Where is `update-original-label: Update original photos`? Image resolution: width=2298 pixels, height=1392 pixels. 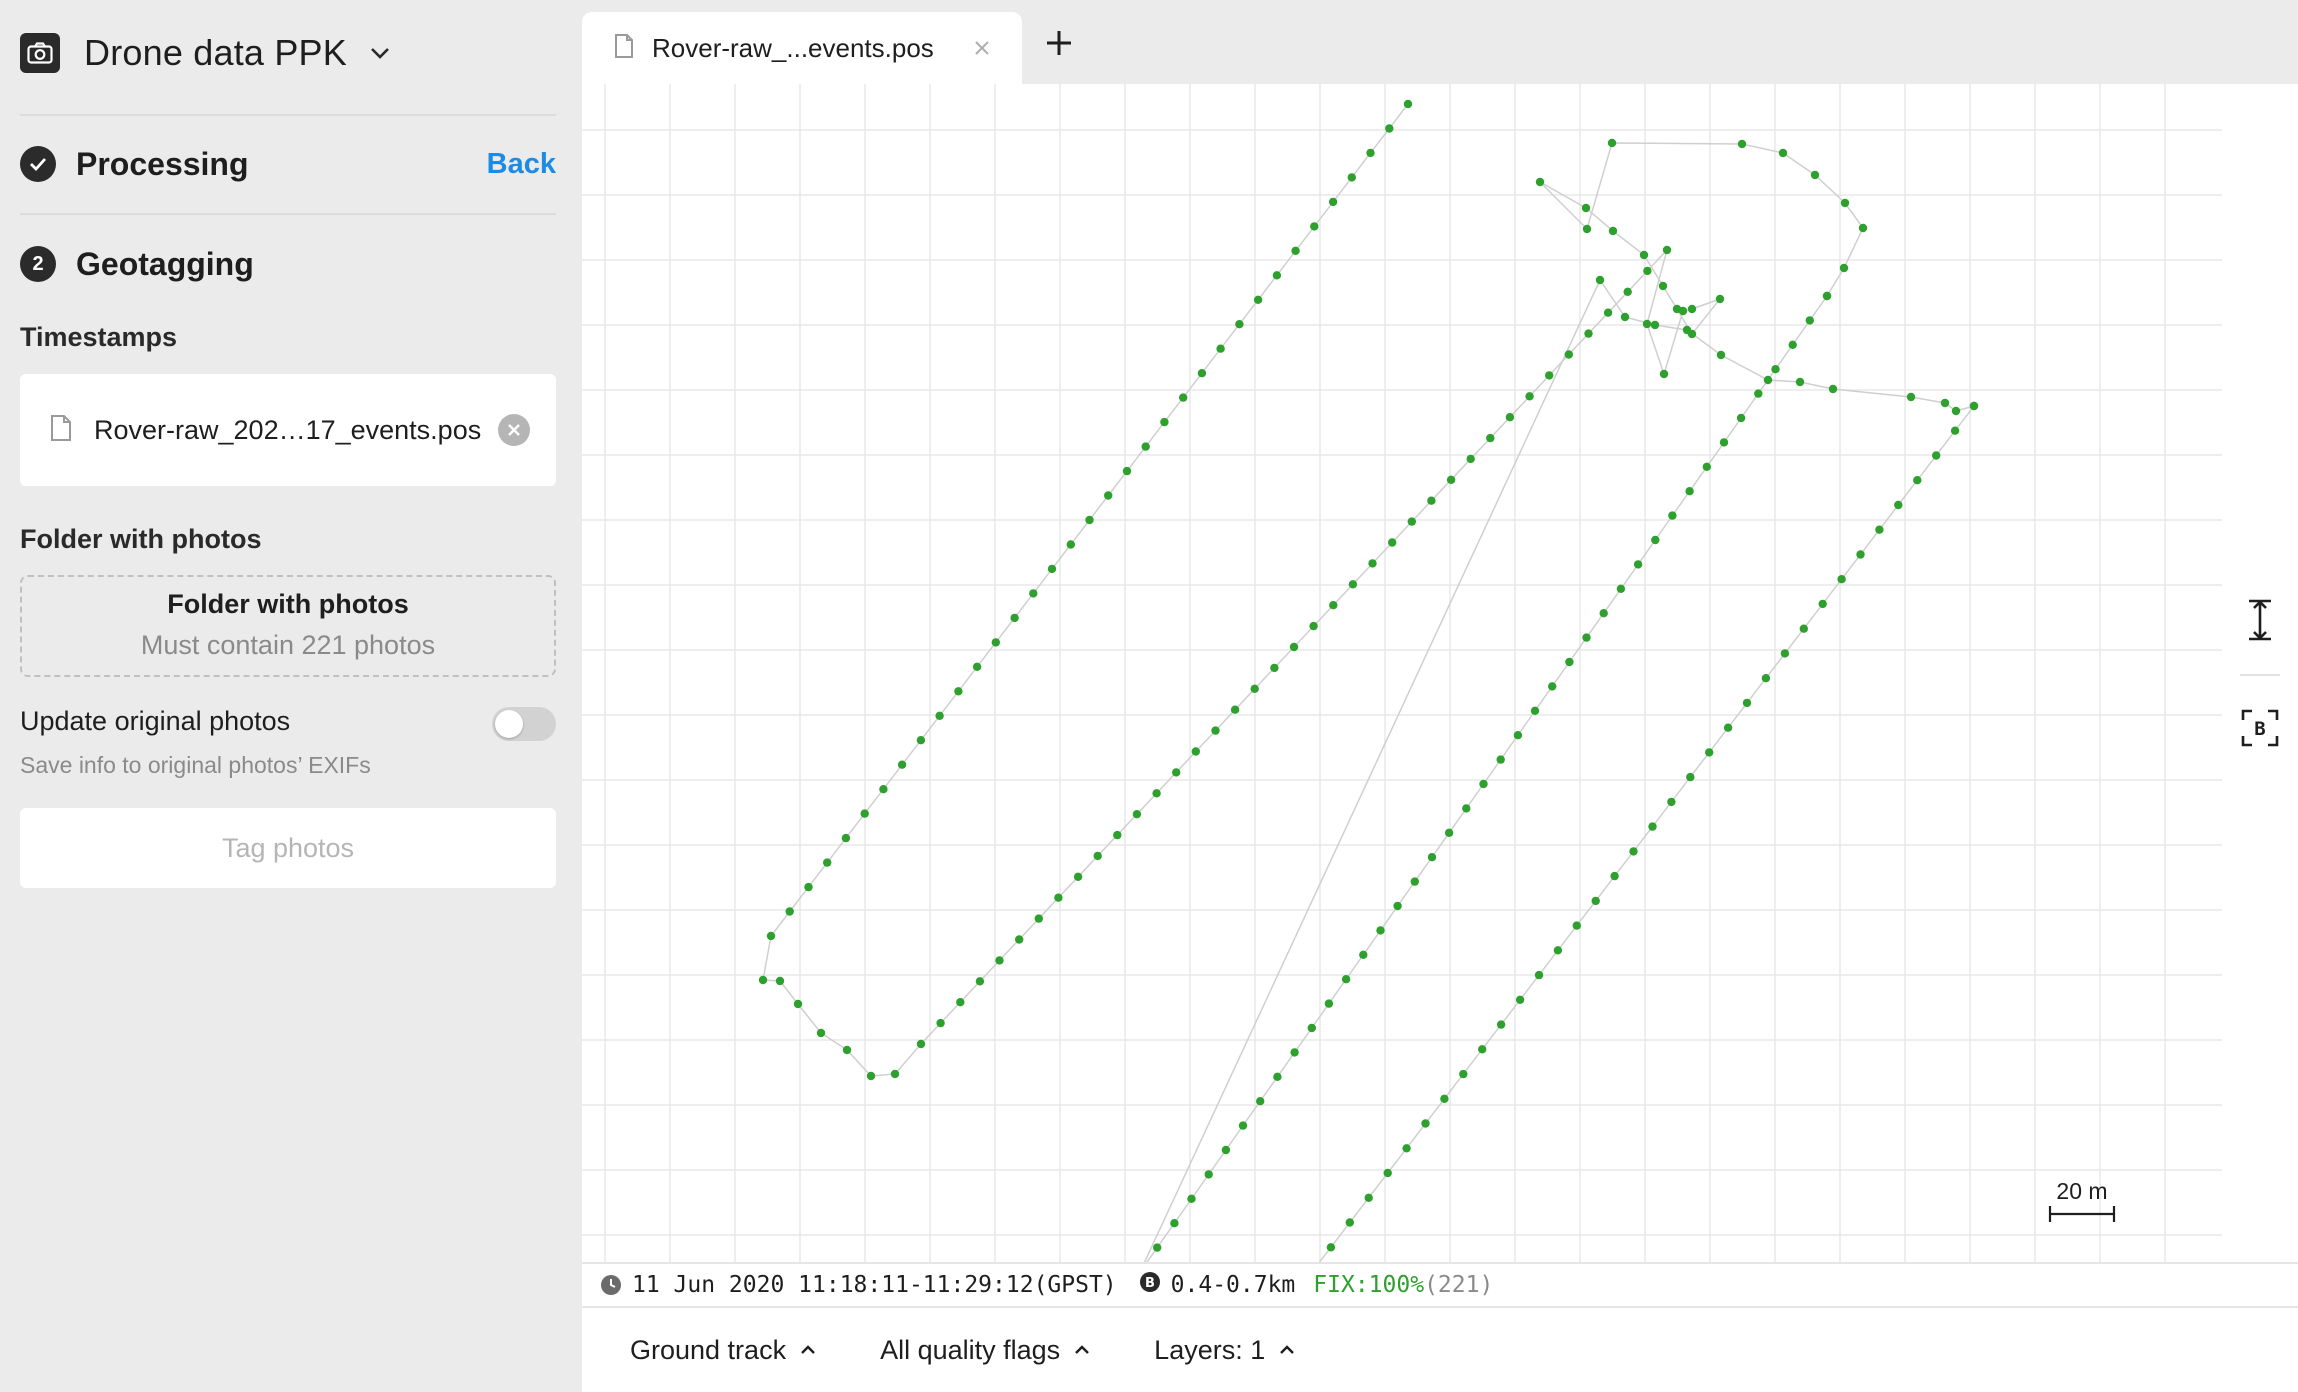
update-original-label: Update original photos is located at coordinates (155, 721).